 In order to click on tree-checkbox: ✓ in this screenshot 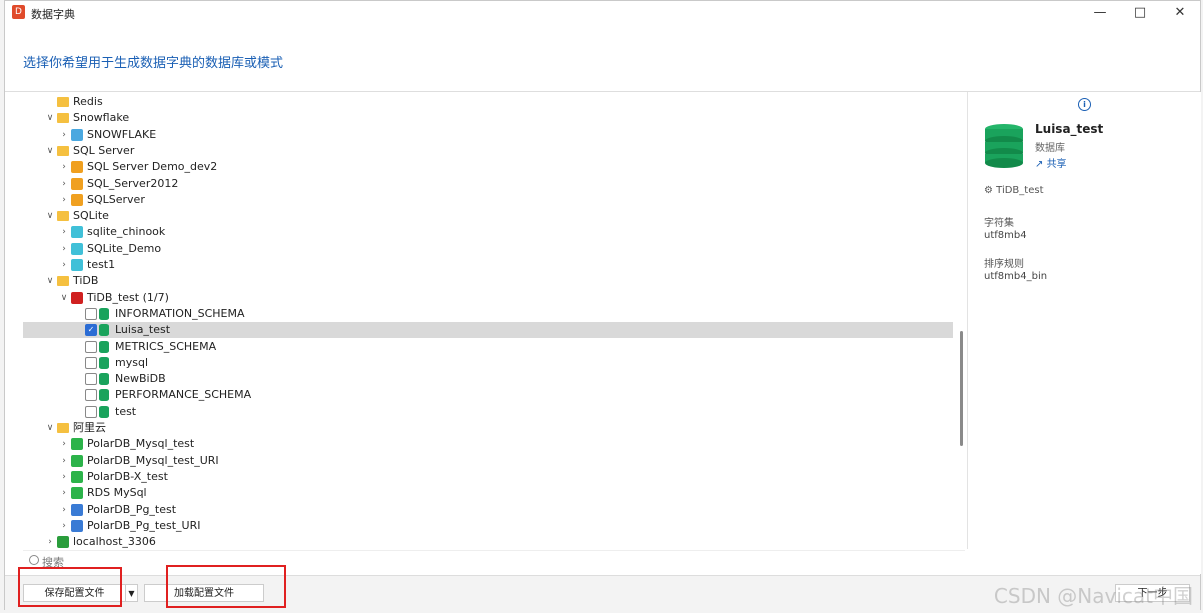, I will do `click(91, 330)`.